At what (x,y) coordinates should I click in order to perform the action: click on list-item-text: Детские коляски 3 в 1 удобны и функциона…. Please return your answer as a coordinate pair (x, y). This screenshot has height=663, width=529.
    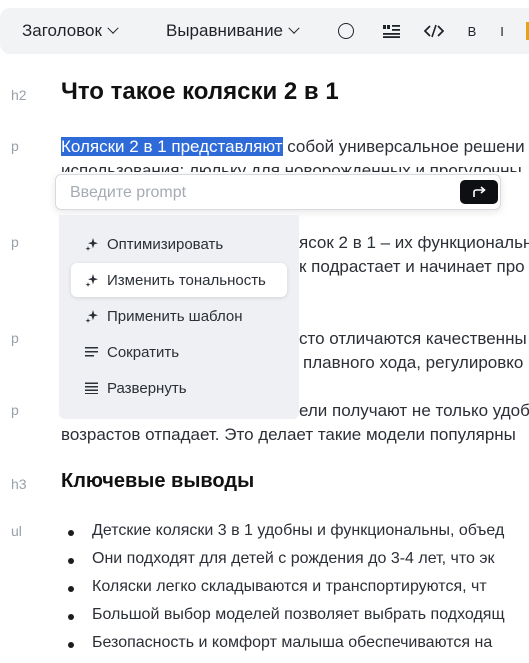
    Looking at the image, I should click on (298, 530).